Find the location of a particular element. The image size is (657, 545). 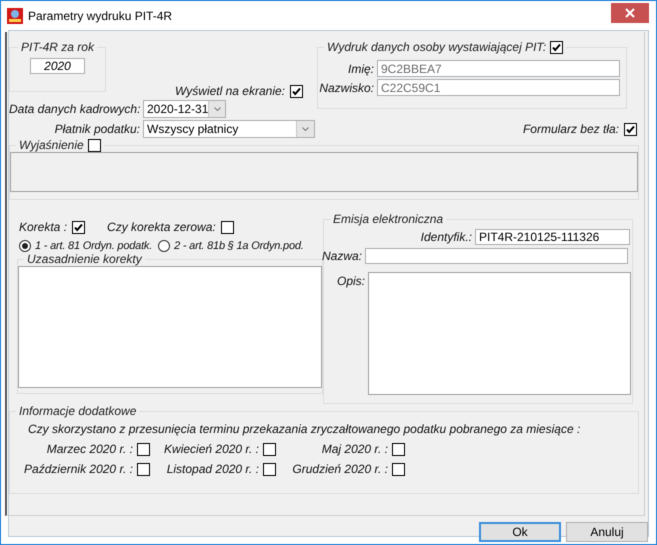

explanation-field is located at coordinates (324, 172).